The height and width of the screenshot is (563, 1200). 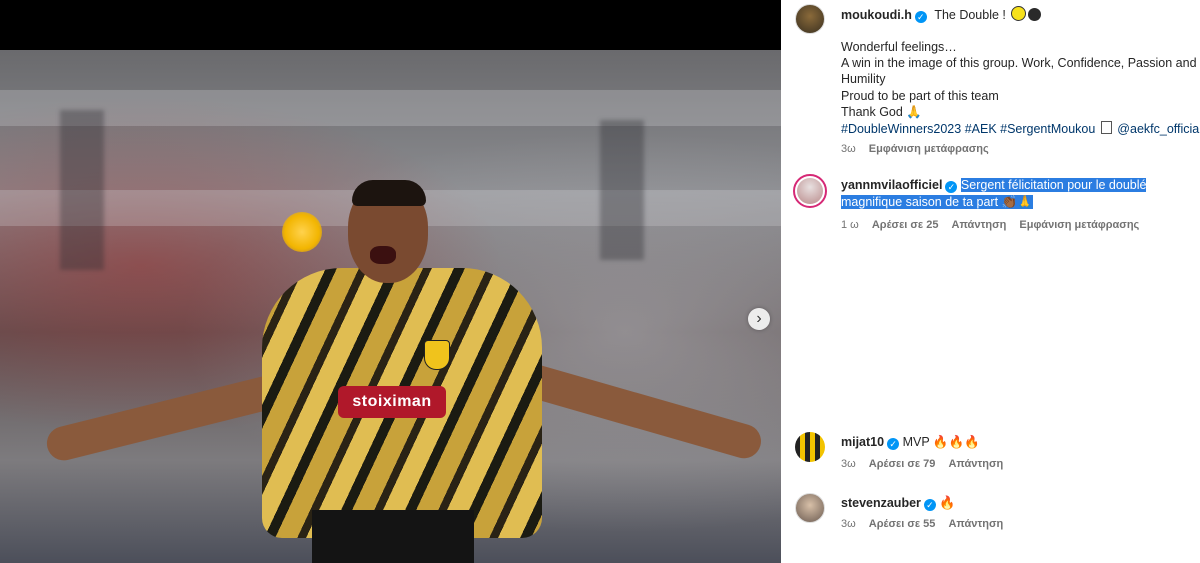 I want to click on missing-glyph-icon, so click(x=1106, y=127).